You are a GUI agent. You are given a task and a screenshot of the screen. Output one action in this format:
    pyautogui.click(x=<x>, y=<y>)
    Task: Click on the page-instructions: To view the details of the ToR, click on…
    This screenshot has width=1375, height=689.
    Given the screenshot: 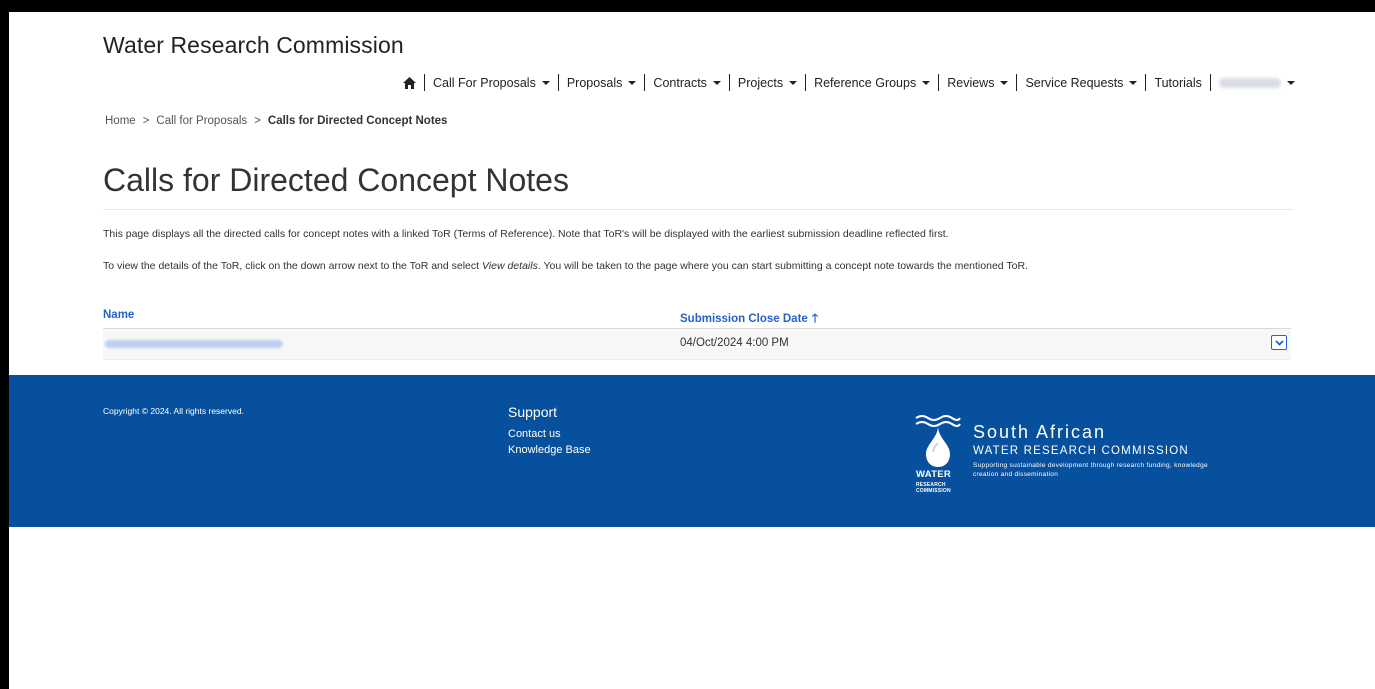 What is the action you would take?
    pyautogui.click(x=565, y=266)
    